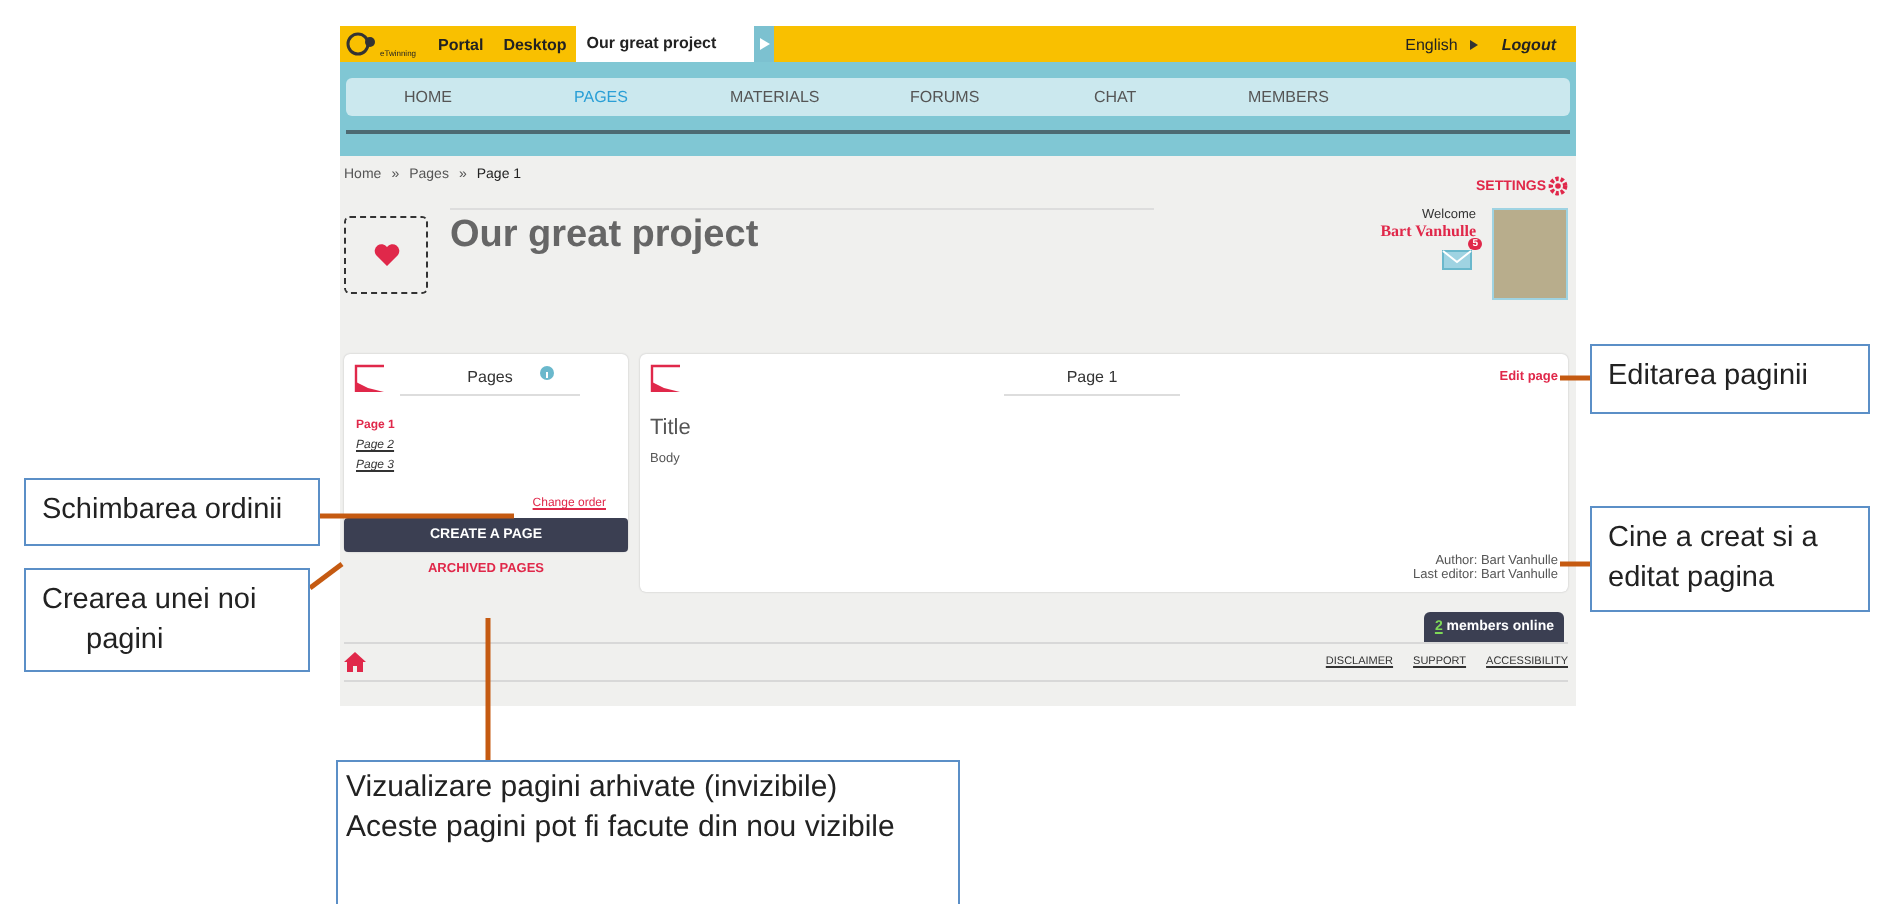 The image size is (1890, 904). I want to click on photo-placeholder, so click(1530, 254).